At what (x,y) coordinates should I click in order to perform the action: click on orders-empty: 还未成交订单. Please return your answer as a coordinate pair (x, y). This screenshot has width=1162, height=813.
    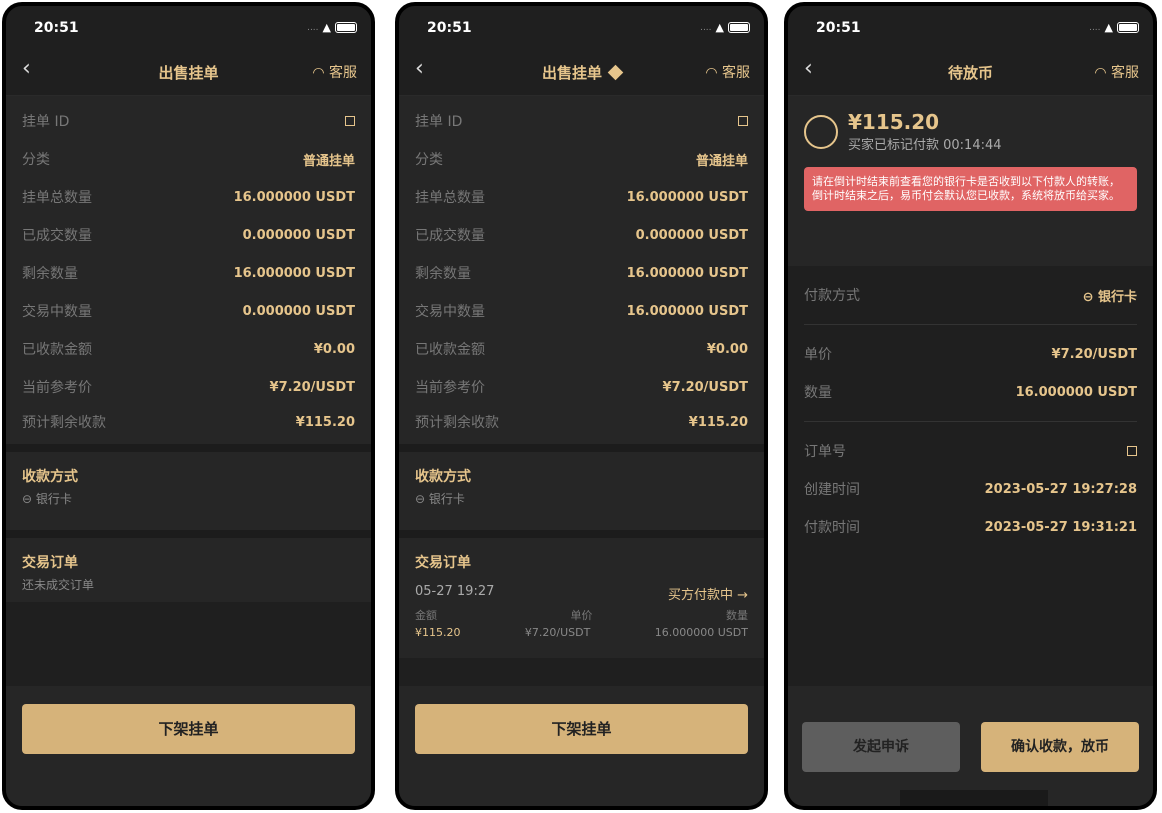
    Looking at the image, I should click on (58, 585).